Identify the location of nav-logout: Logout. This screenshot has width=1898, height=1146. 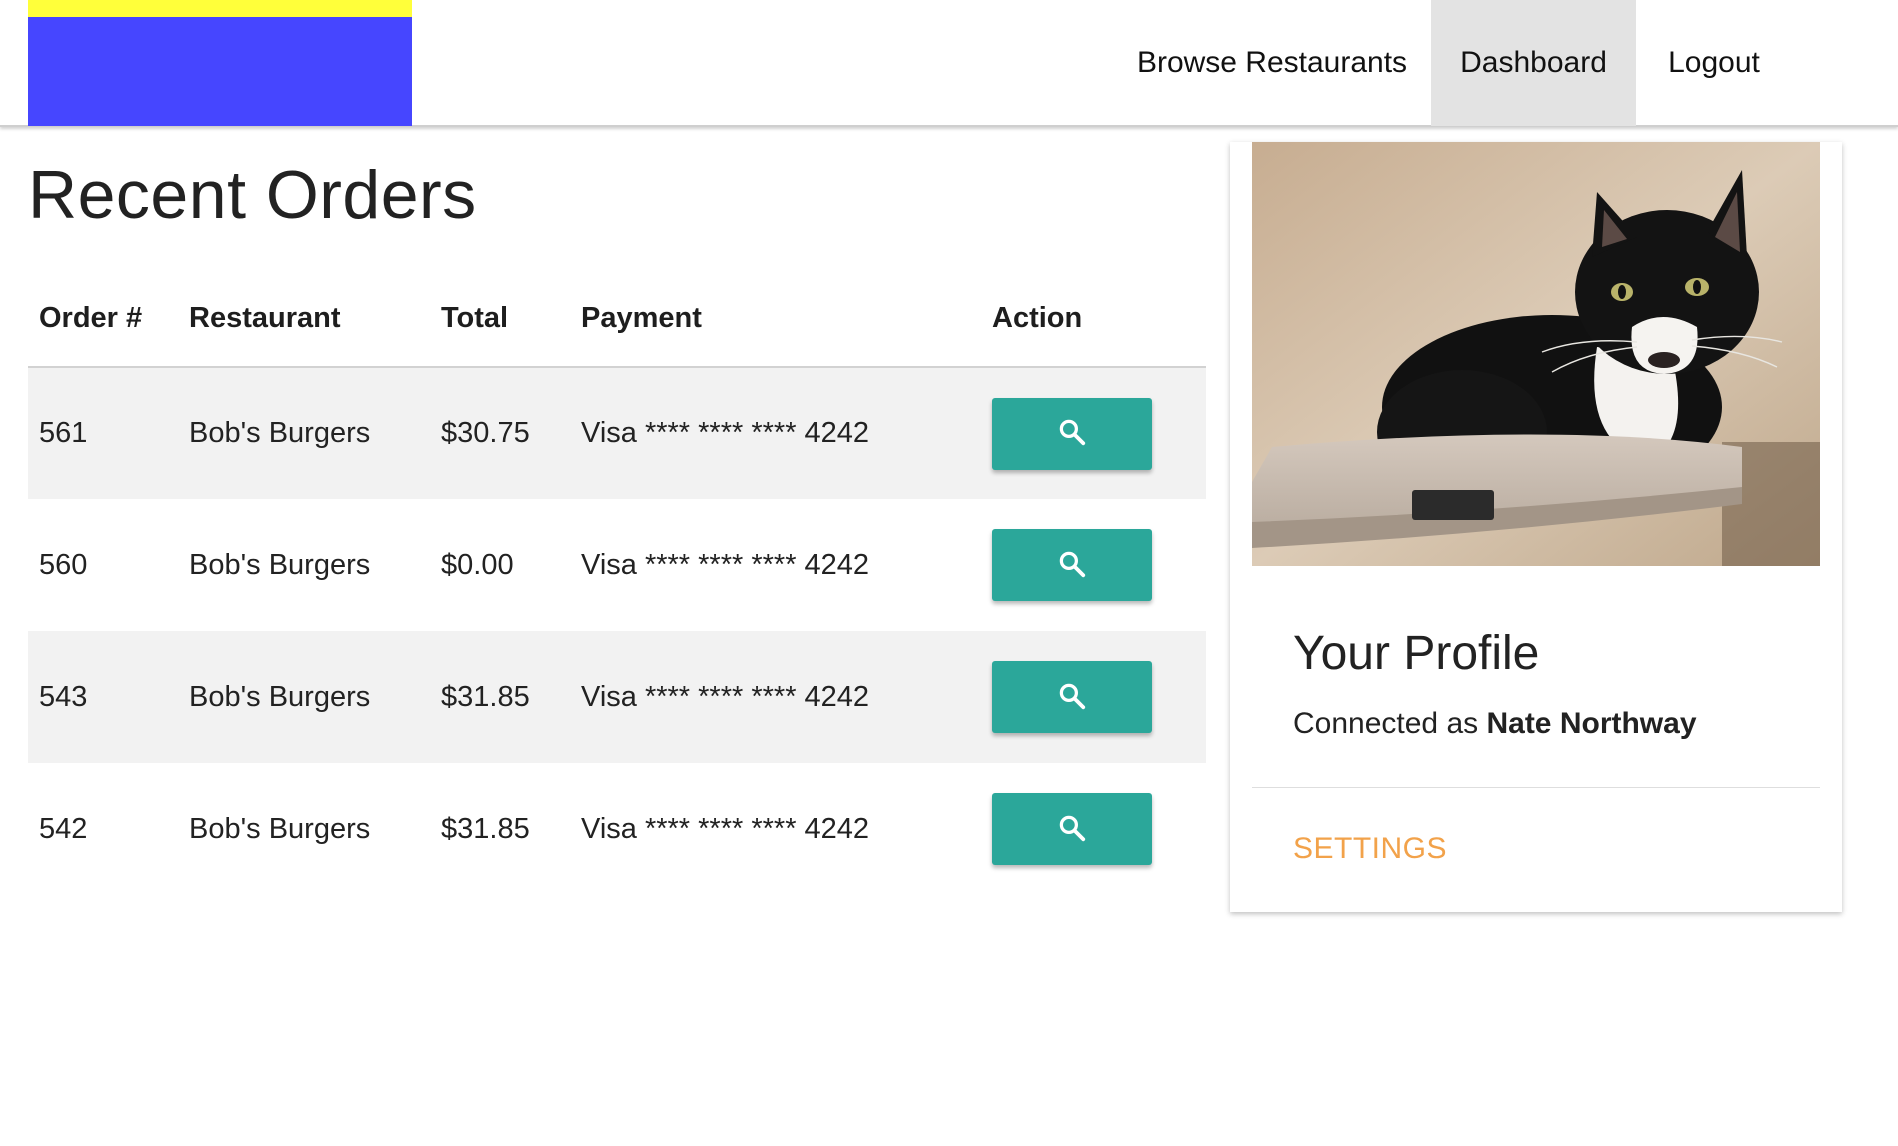
(1714, 63).